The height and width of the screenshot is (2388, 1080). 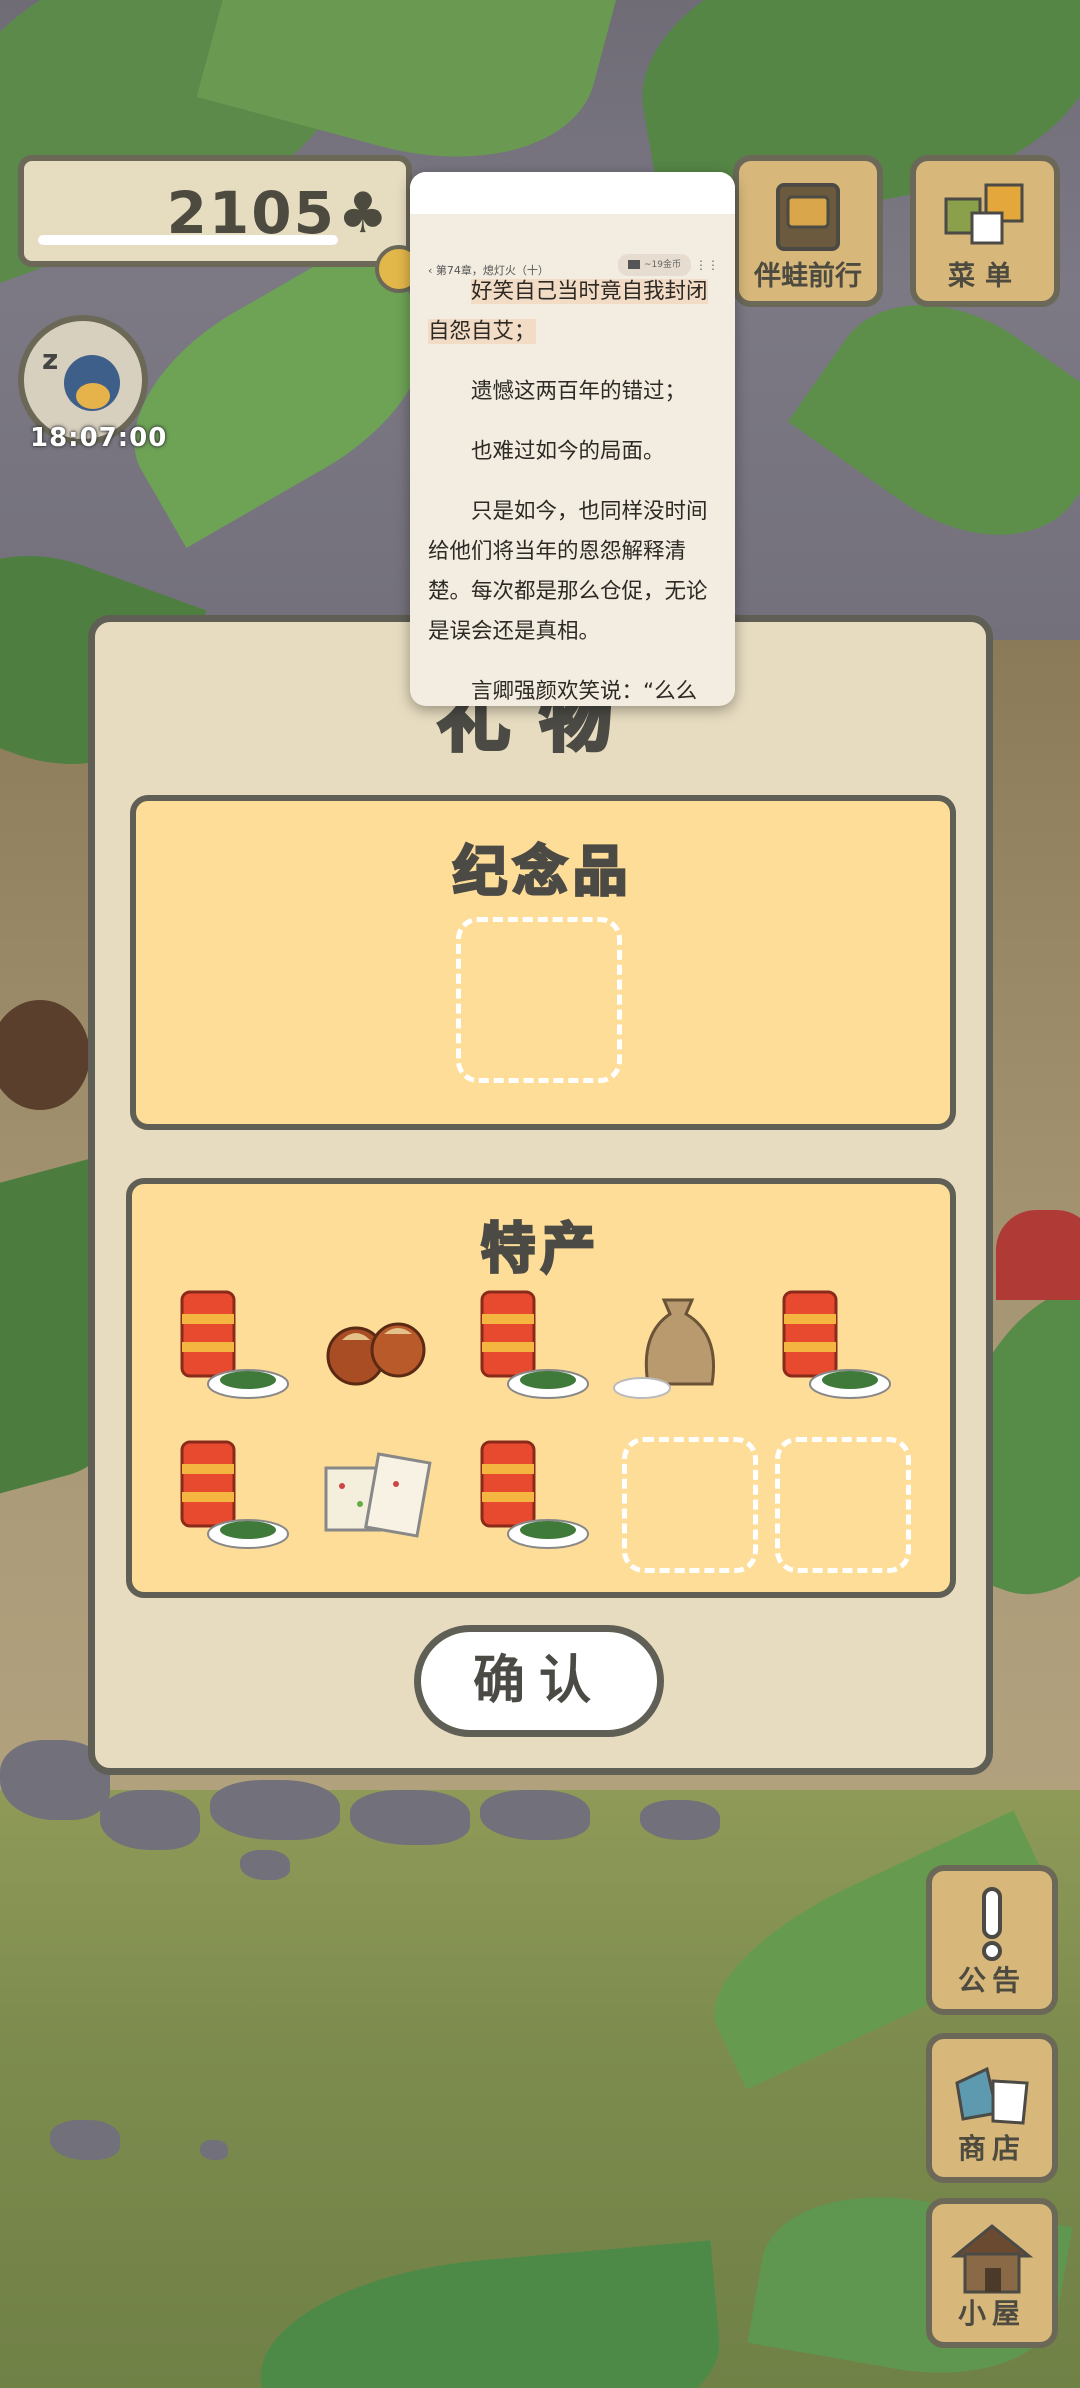 I want to click on shop-button: 商店, so click(x=992, y=2108).